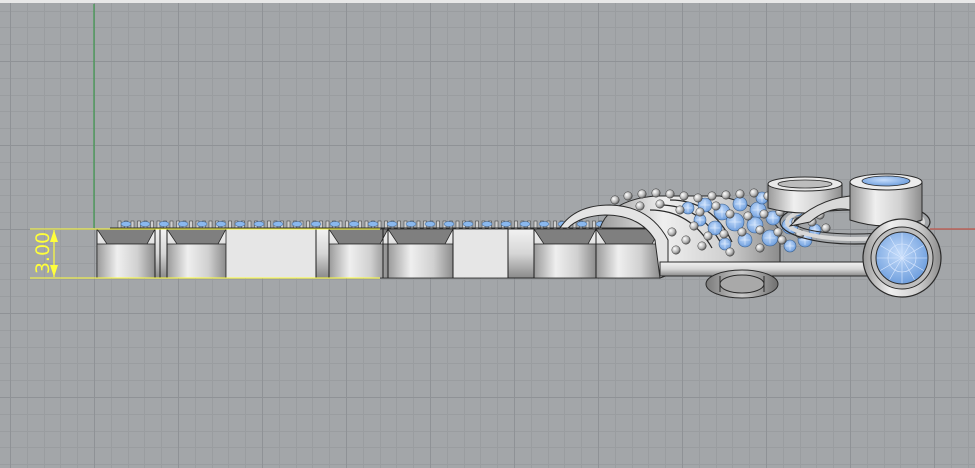  What do you see at coordinates (742, 284) in the screenshot?
I see `underside-bearing` at bounding box center [742, 284].